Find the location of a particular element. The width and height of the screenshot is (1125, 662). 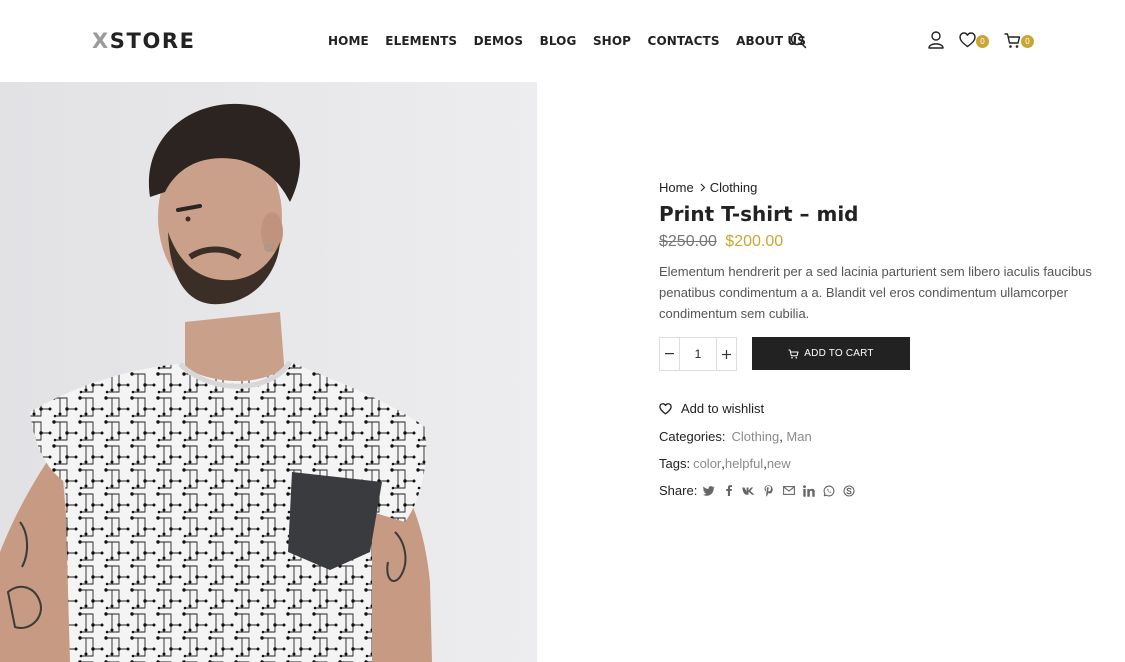

nav-item-shop: SHOP is located at coordinates (612, 41).